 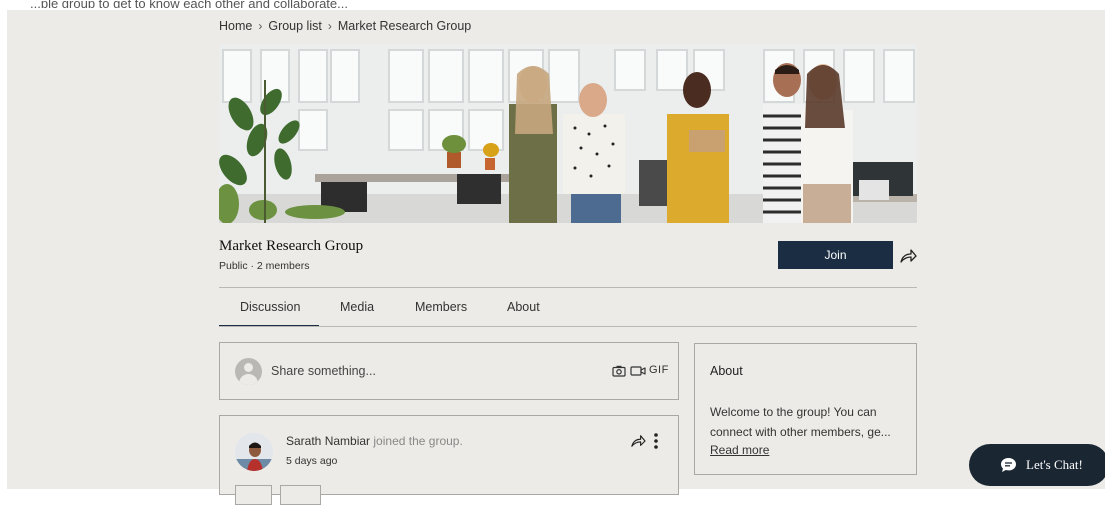 What do you see at coordinates (1008, 465) in the screenshot?
I see `chat-bubble-icon` at bounding box center [1008, 465].